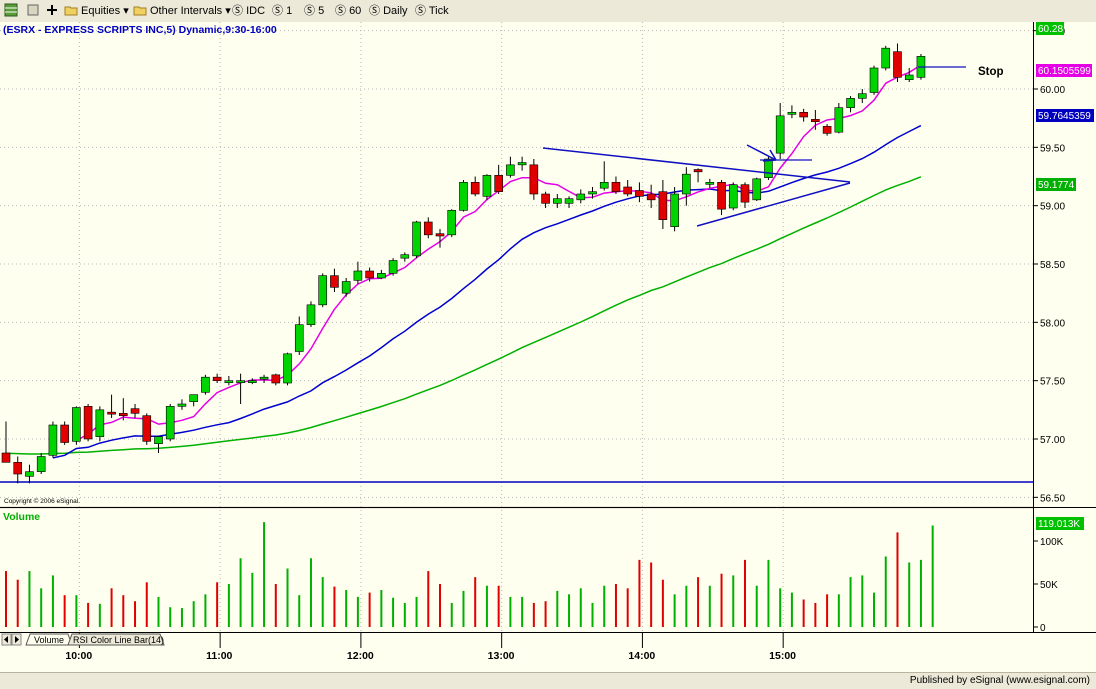 Image resolution: width=1096 pixels, height=689 pixels. Describe the element at coordinates (52, 10) in the screenshot. I see `add-icon` at that location.